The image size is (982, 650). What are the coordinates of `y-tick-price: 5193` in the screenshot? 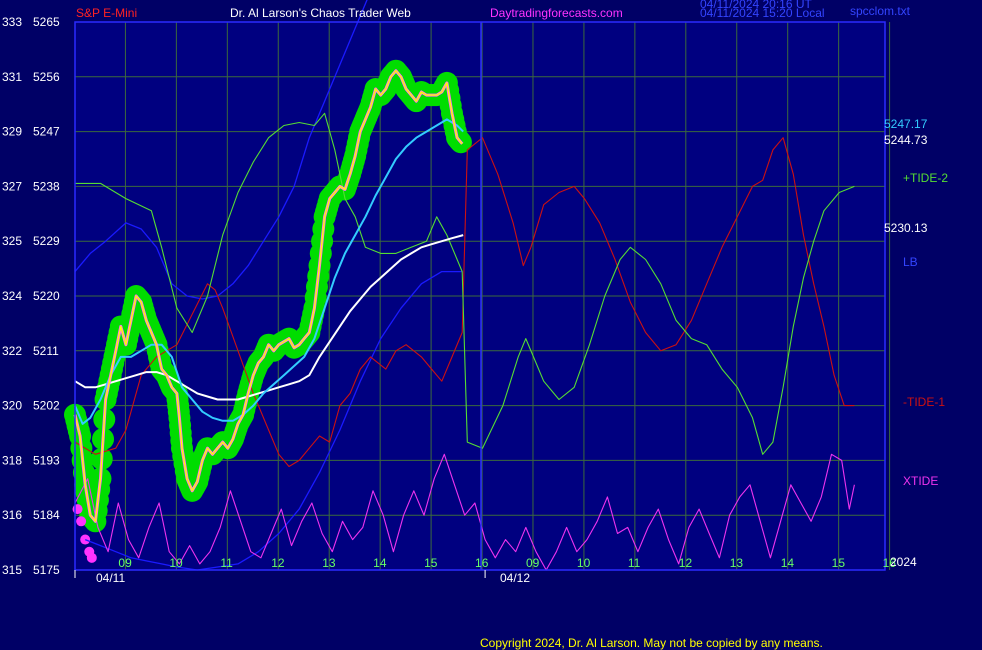 It's located at (46, 460).